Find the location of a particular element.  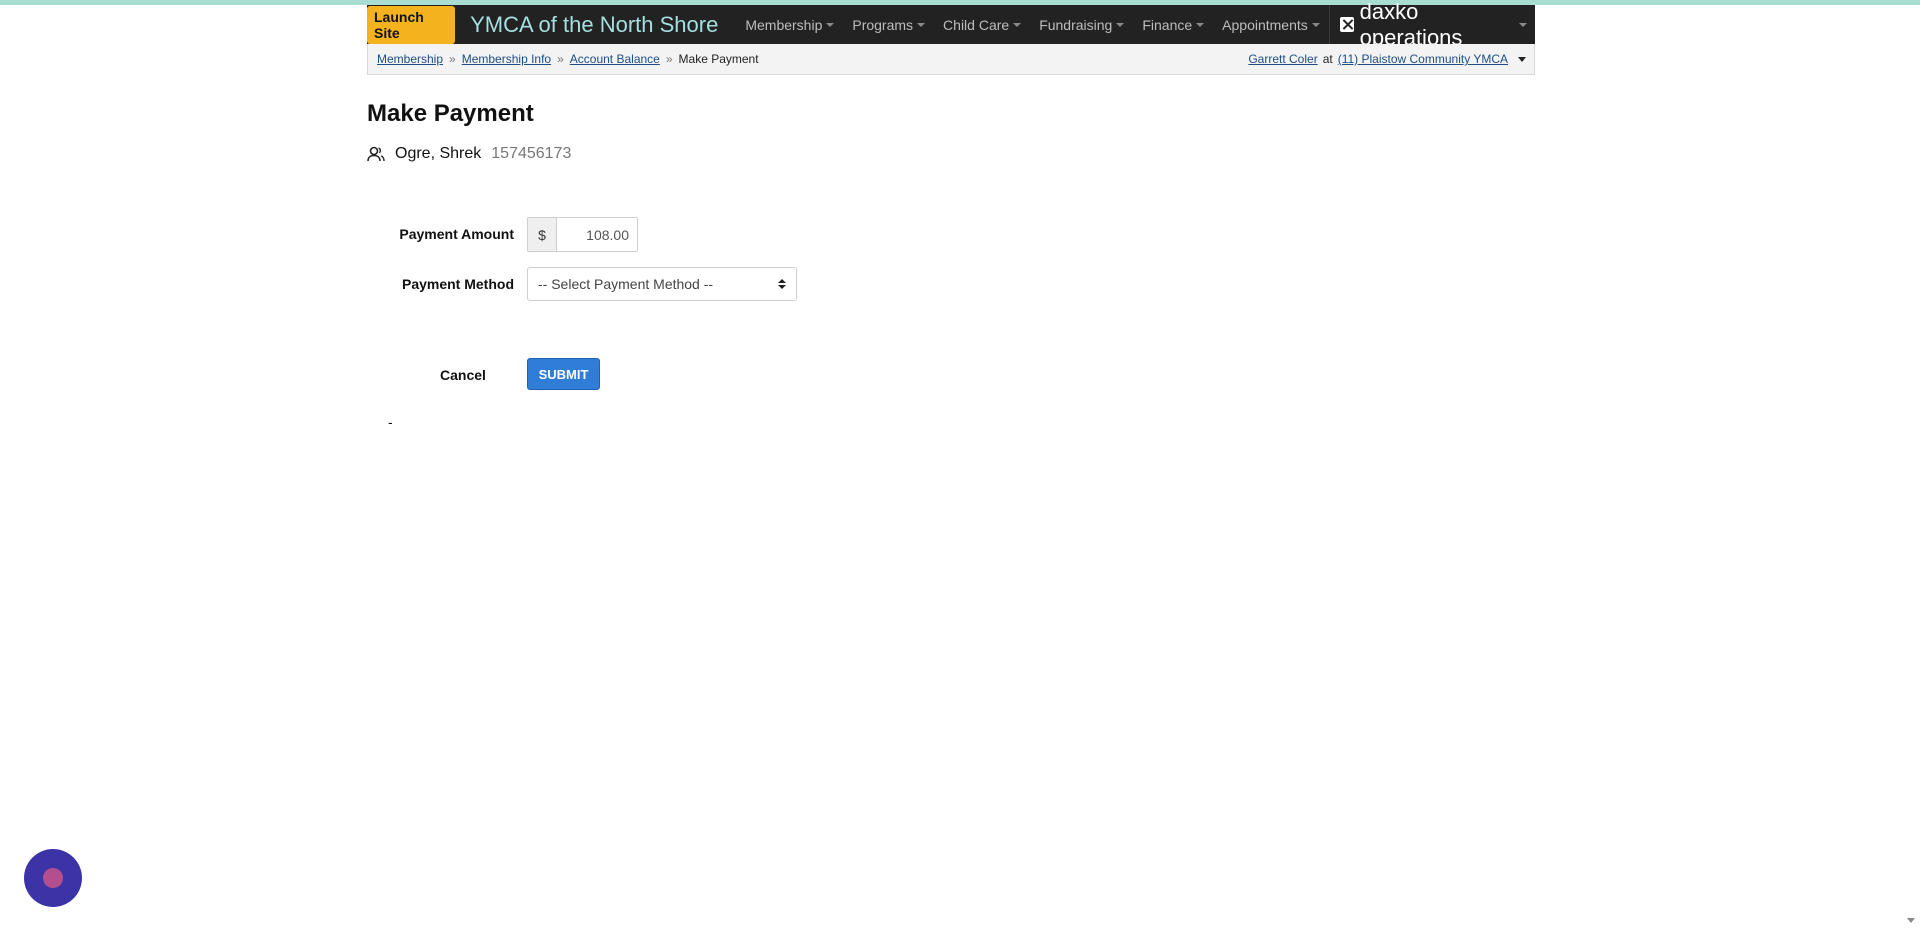

nav-label: Membership is located at coordinates (784, 24).